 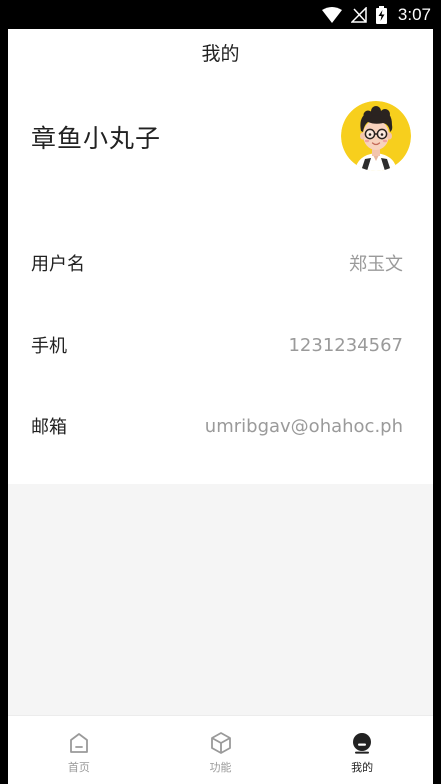 I want to click on page-title: 我的, so click(x=220, y=54).